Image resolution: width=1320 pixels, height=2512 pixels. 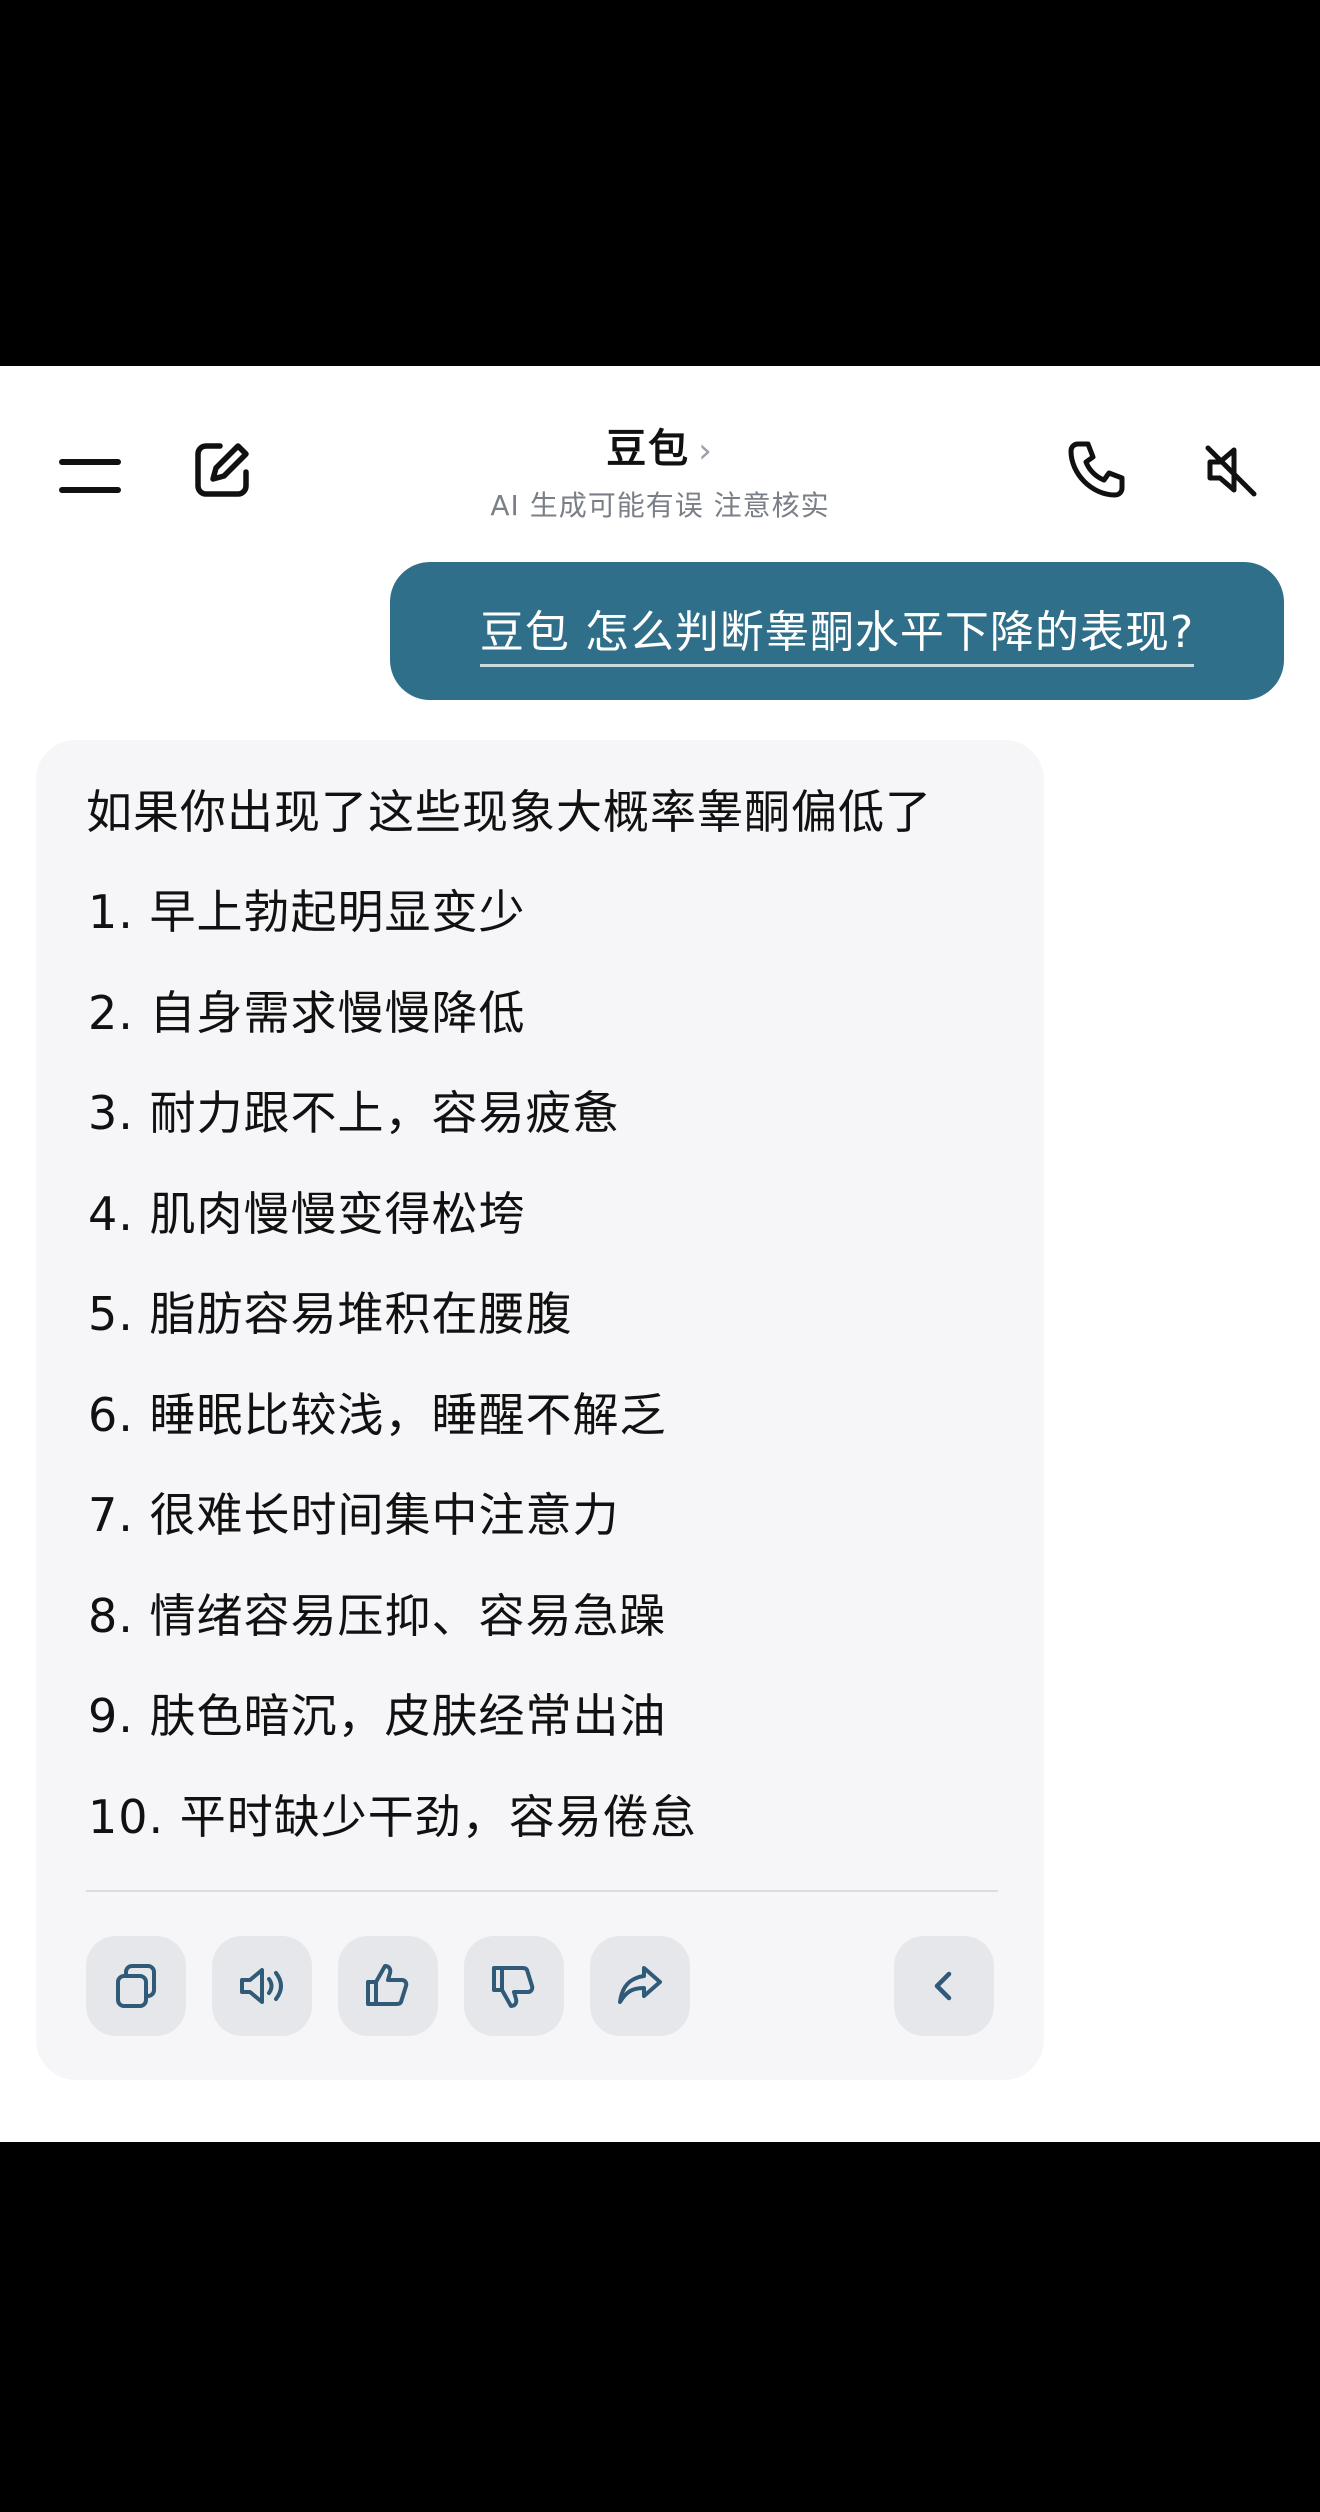 I want to click on share-button, so click(x=640, y=1986).